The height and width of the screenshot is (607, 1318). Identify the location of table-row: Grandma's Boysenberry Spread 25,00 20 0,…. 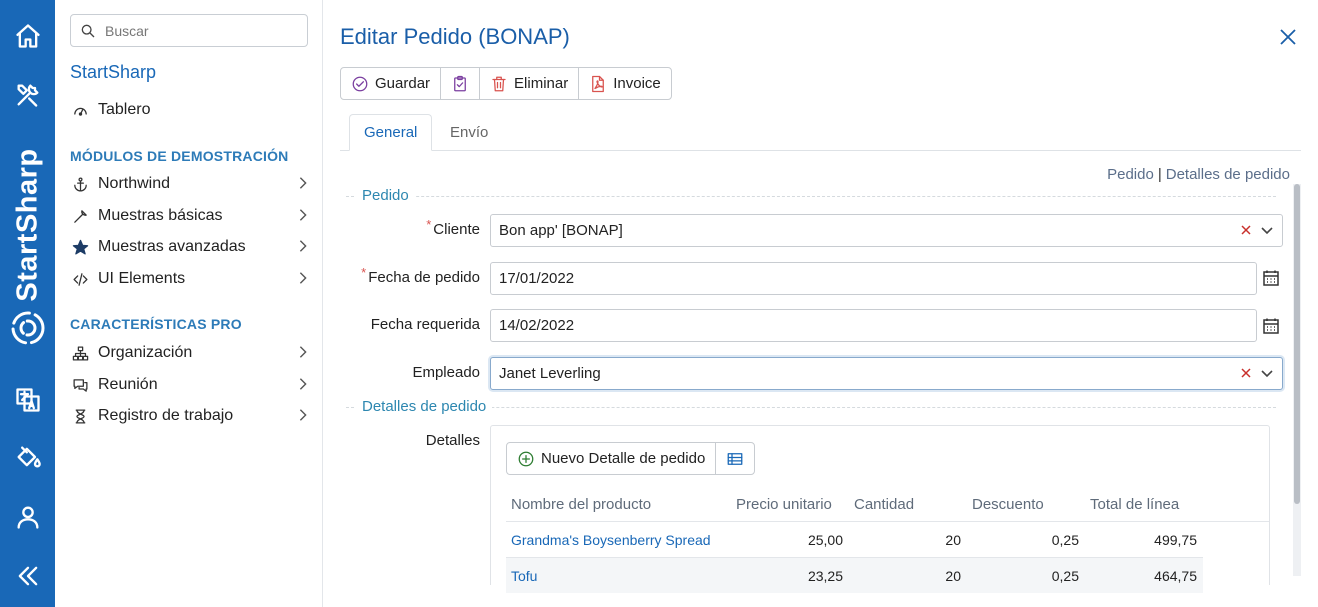
(887, 539).